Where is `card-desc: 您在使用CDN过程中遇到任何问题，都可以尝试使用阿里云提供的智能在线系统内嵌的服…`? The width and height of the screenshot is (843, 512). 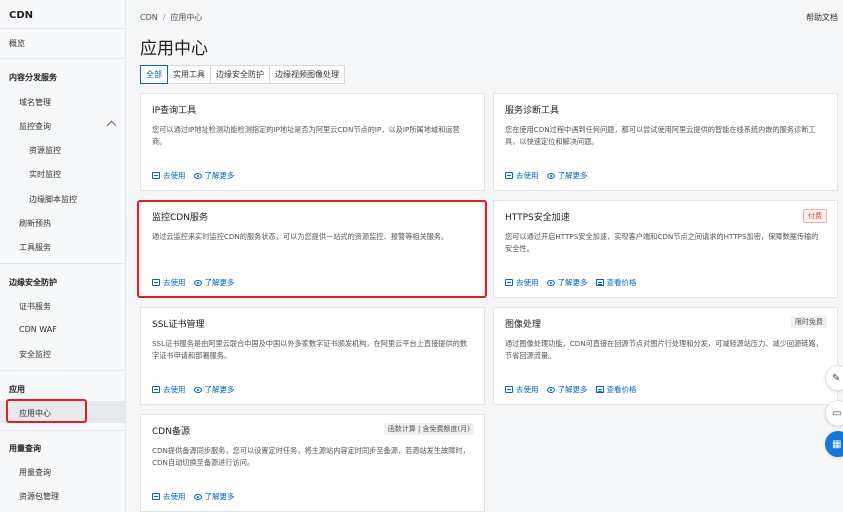
card-desc: 您在使用CDN过程中遇到任何问题，都可以尝试使用阿里云提供的智能在线系统内嵌的服… is located at coordinates (660, 135).